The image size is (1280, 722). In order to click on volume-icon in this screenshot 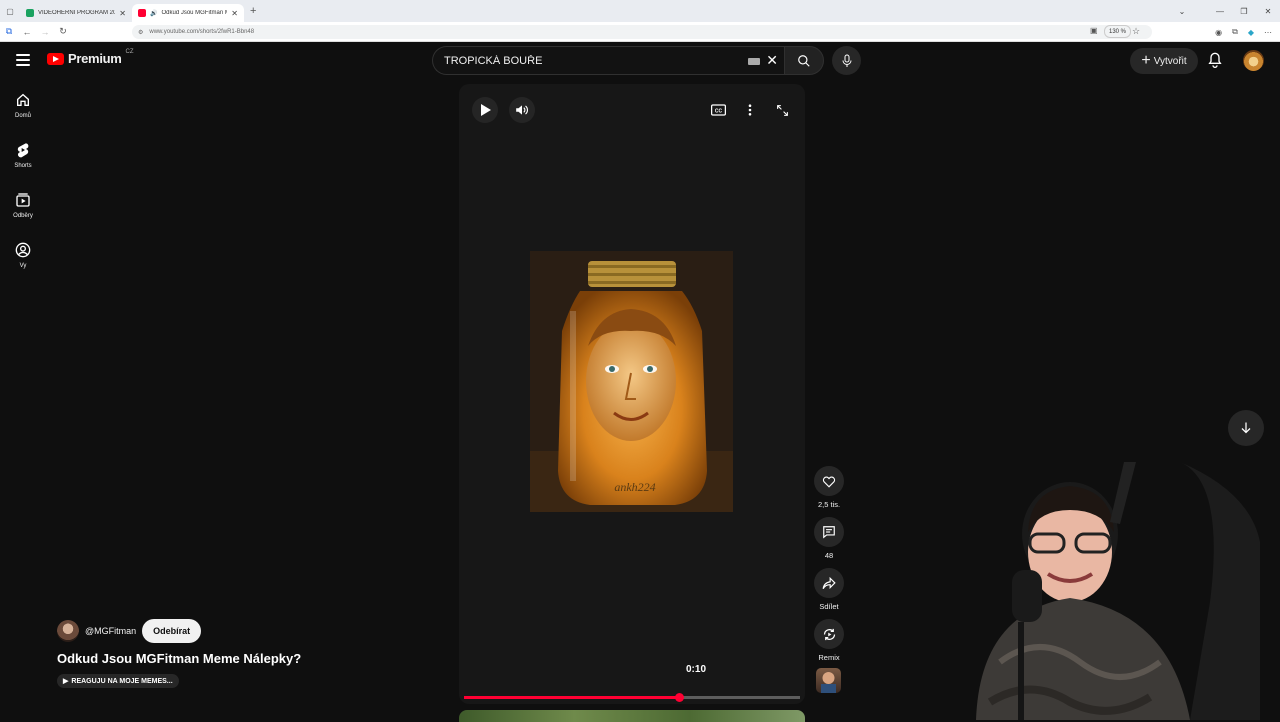, I will do `click(522, 110)`.